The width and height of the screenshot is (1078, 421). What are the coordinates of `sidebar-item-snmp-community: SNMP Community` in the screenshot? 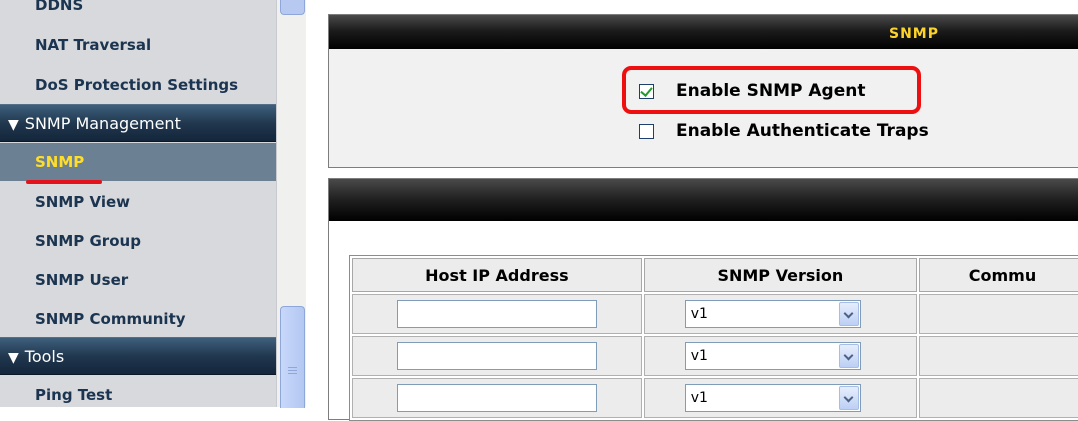 It's located at (138, 319).